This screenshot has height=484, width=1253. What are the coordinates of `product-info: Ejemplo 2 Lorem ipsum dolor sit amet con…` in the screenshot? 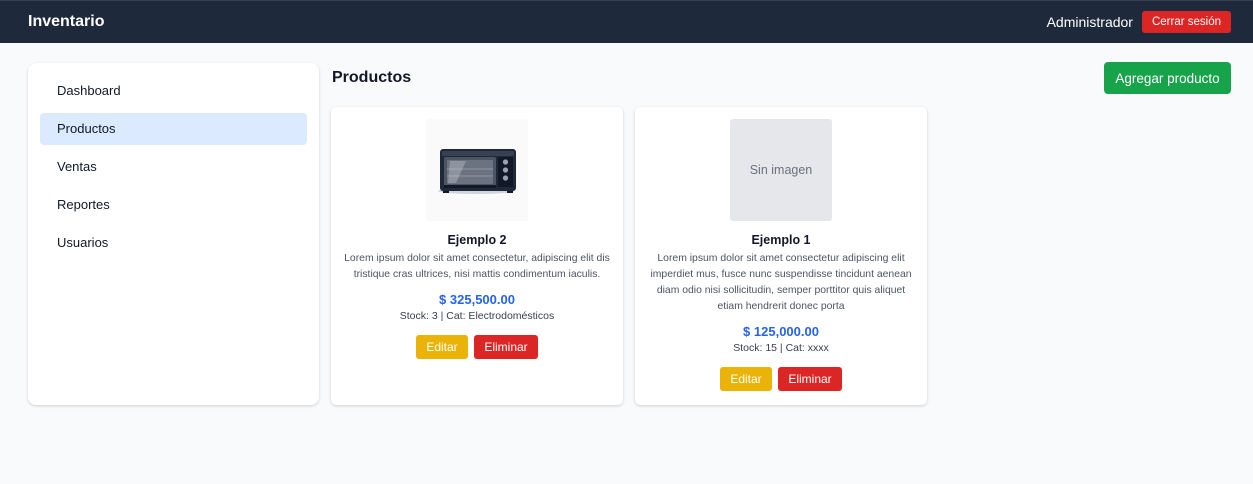 It's located at (477, 296).